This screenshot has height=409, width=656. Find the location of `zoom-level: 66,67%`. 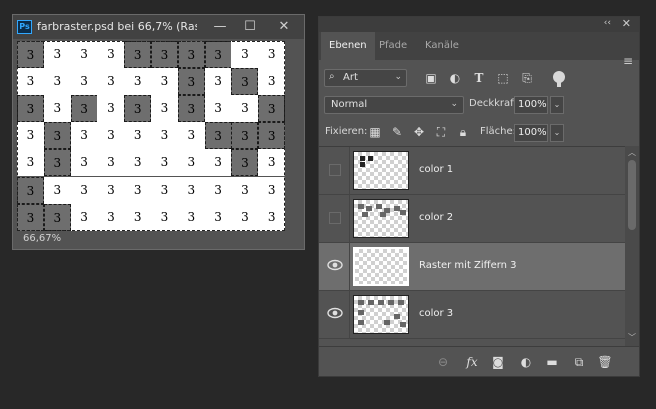

zoom-level: 66,67% is located at coordinates (42, 238).